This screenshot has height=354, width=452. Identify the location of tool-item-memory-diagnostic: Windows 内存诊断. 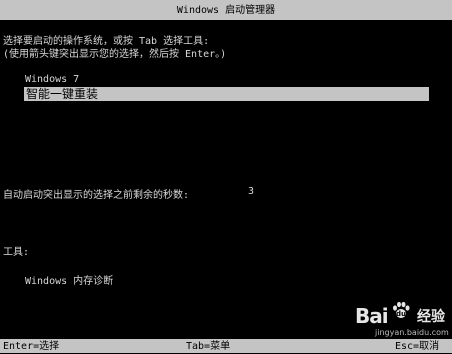
(69, 279).